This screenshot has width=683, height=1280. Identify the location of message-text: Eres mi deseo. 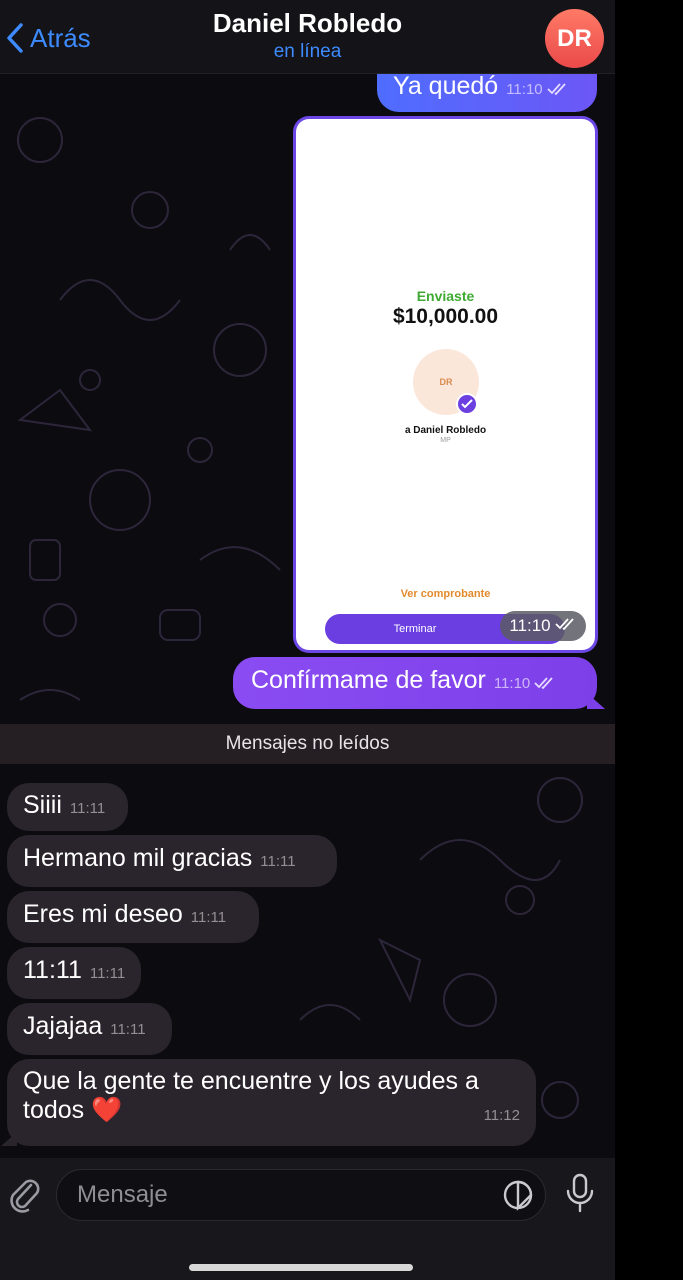
(103, 914).